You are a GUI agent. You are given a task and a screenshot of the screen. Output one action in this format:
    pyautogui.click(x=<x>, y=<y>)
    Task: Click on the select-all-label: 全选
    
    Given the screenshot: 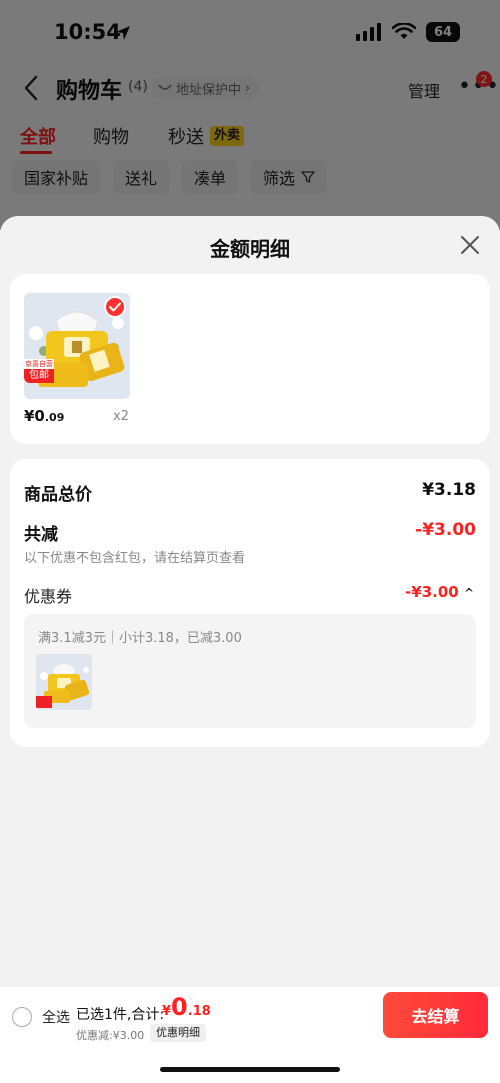 What is the action you would take?
    pyautogui.click(x=56, y=1017)
    